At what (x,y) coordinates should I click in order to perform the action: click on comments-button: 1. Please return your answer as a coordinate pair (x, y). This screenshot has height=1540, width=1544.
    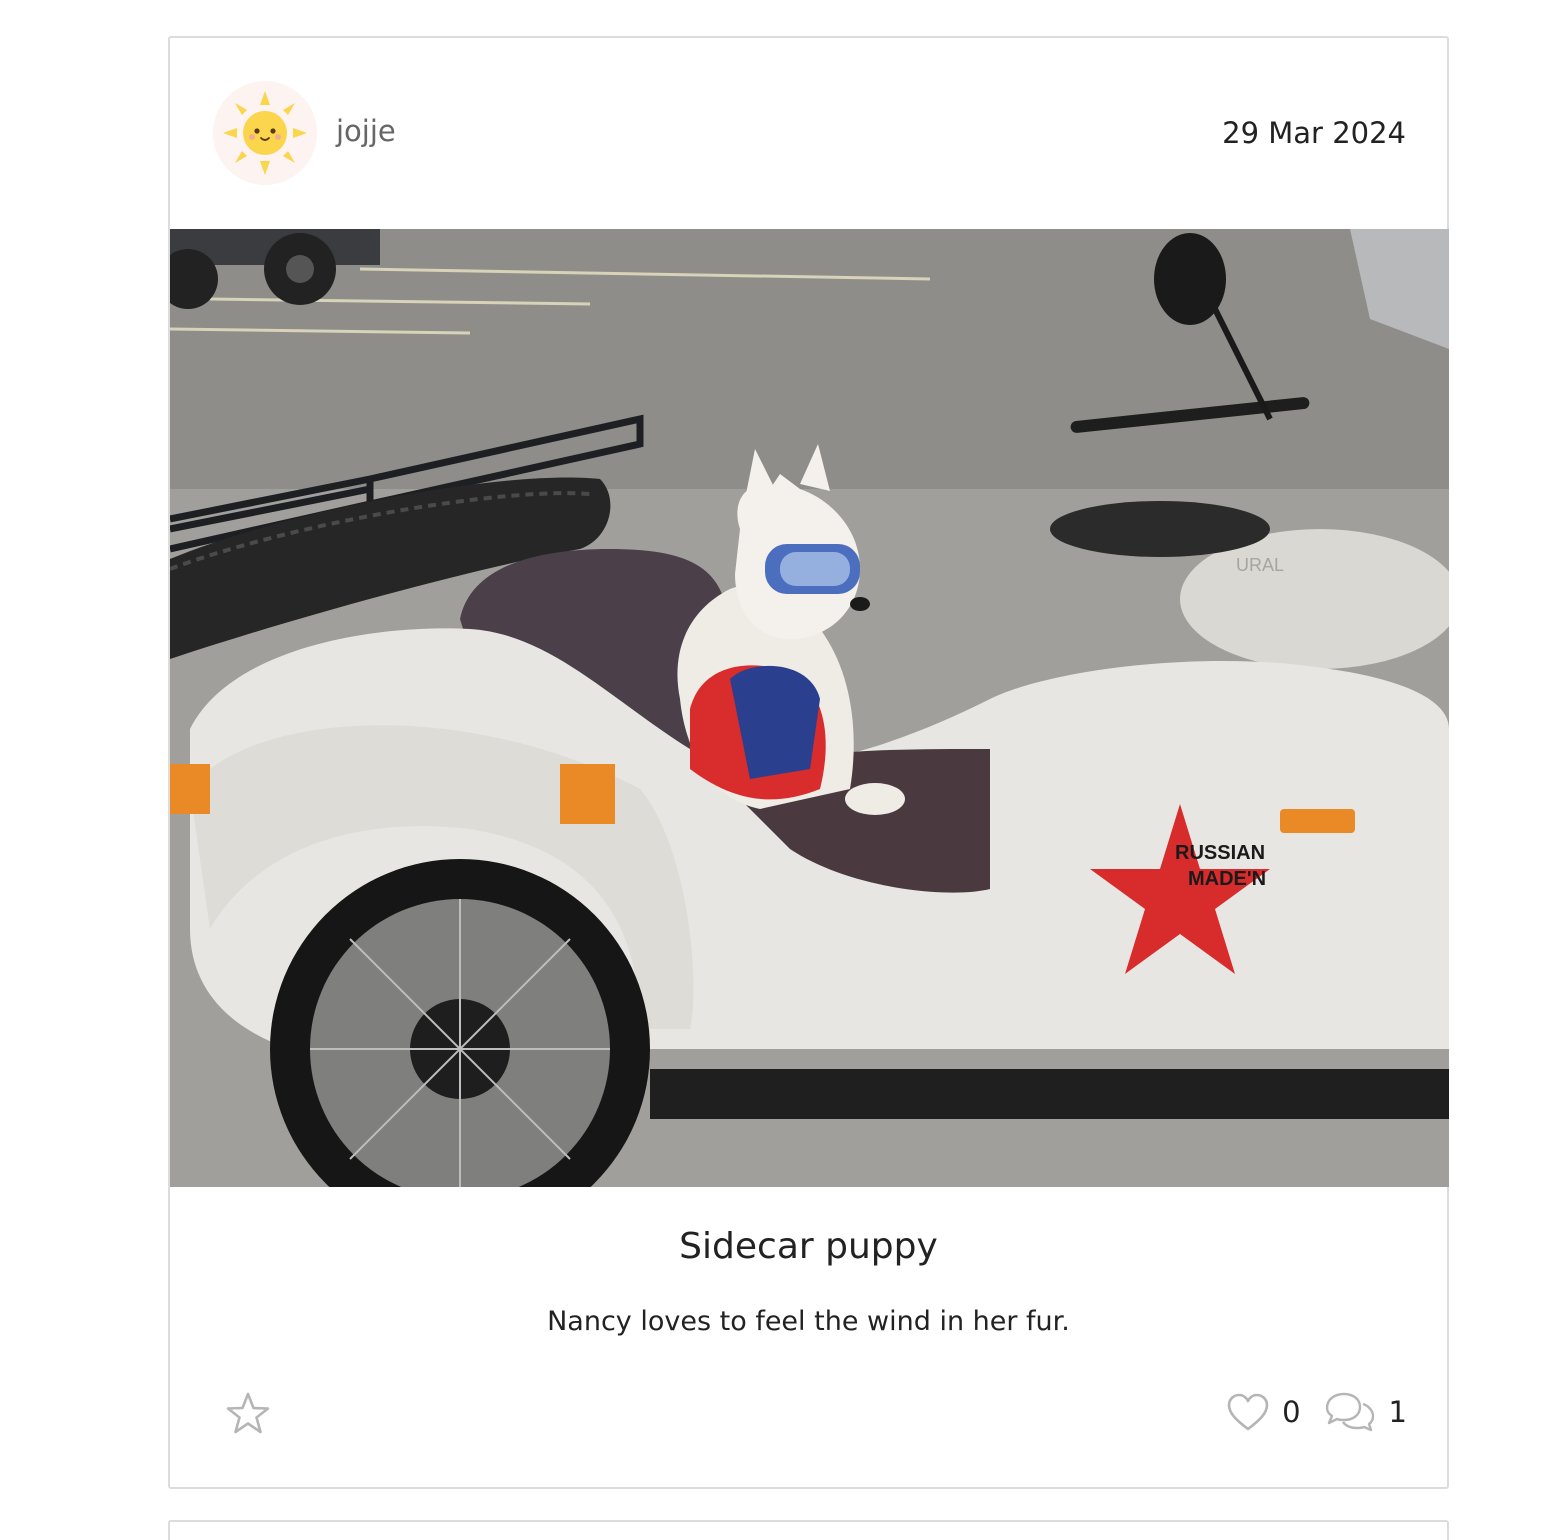
    Looking at the image, I should click on (1365, 1412).